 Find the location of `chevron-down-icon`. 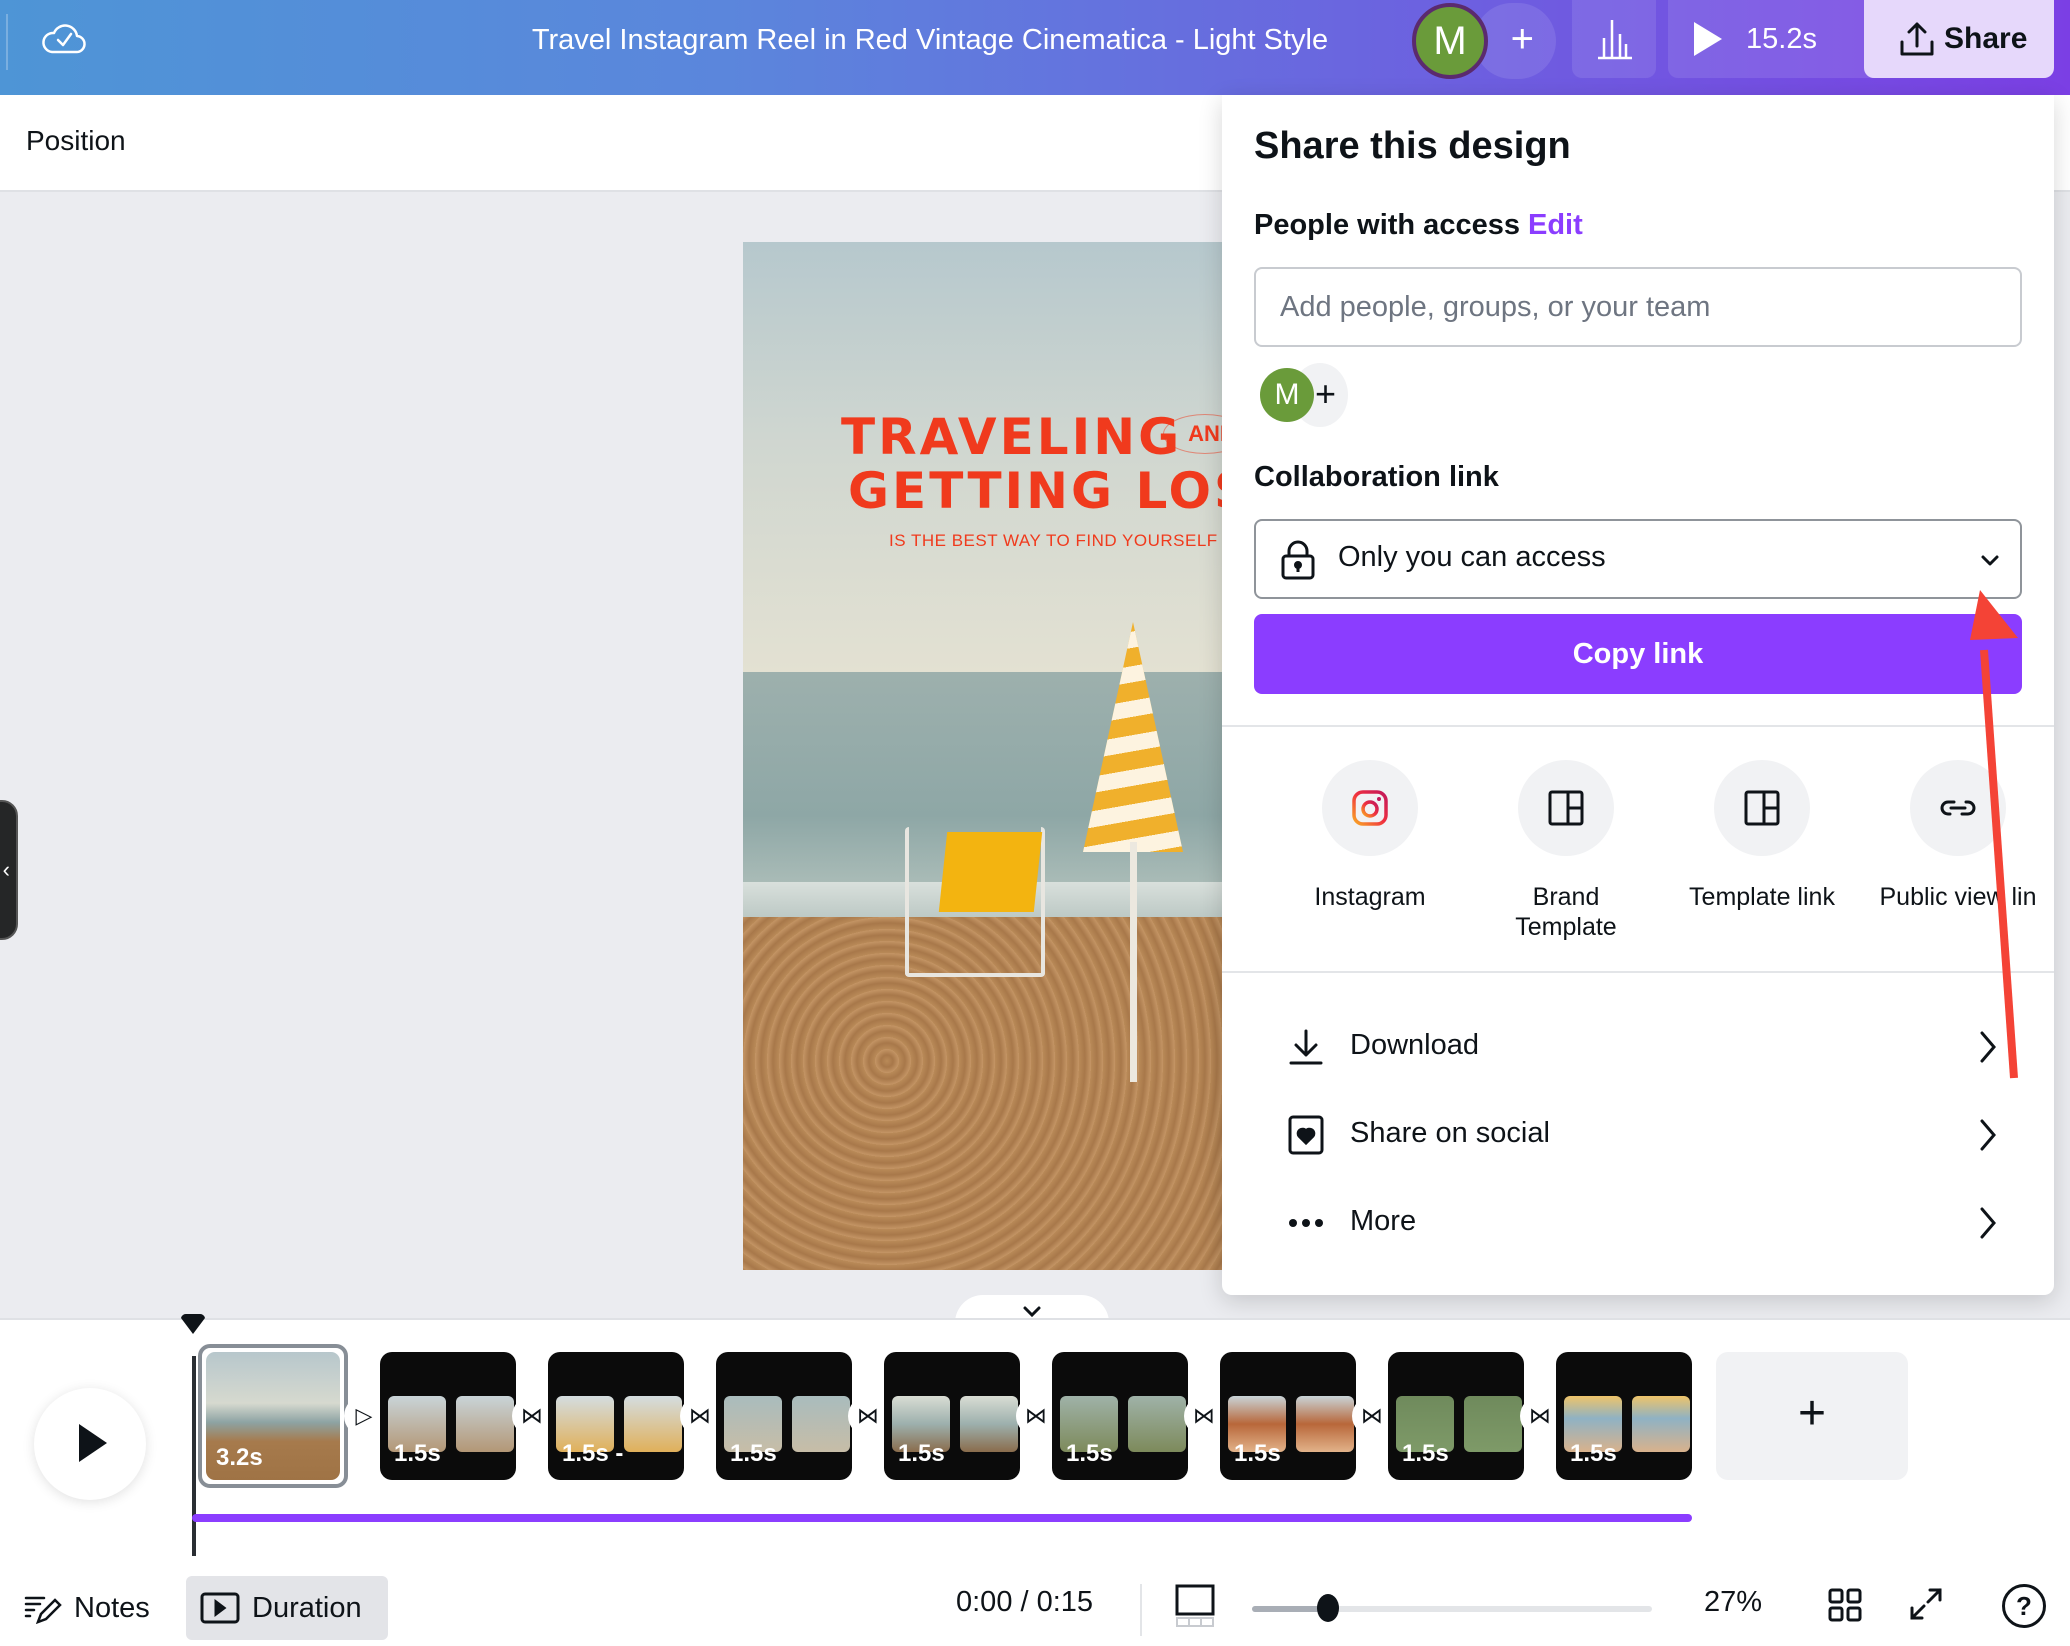

chevron-down-icon is located at coordinates (1990, 560).